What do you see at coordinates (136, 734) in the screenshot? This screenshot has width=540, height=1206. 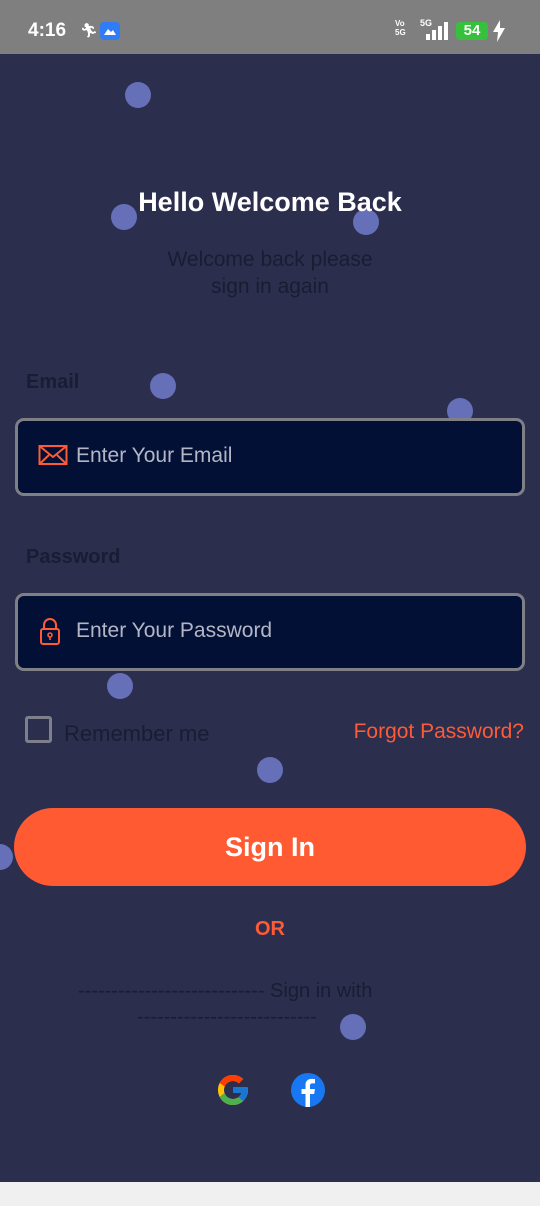 I see `remember-me-label: Remember me` at bounding box center [136, 734].